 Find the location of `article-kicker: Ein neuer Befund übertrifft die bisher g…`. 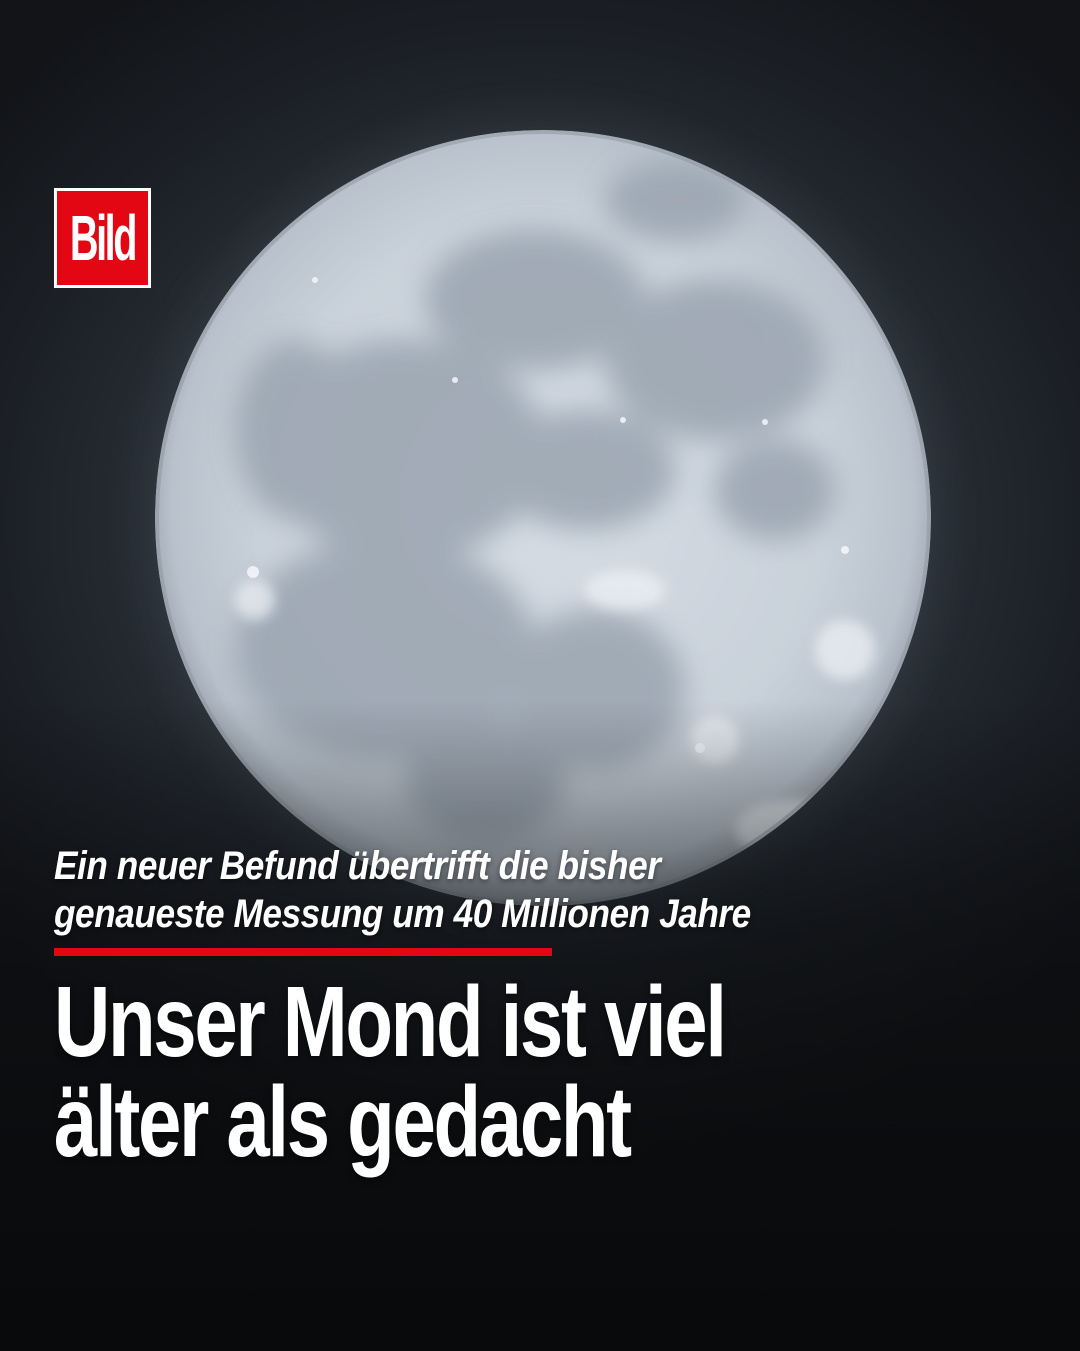

article-kicker: Ein neuer Befund übertrifft die bisher g… is located at coordinates (467, 890).